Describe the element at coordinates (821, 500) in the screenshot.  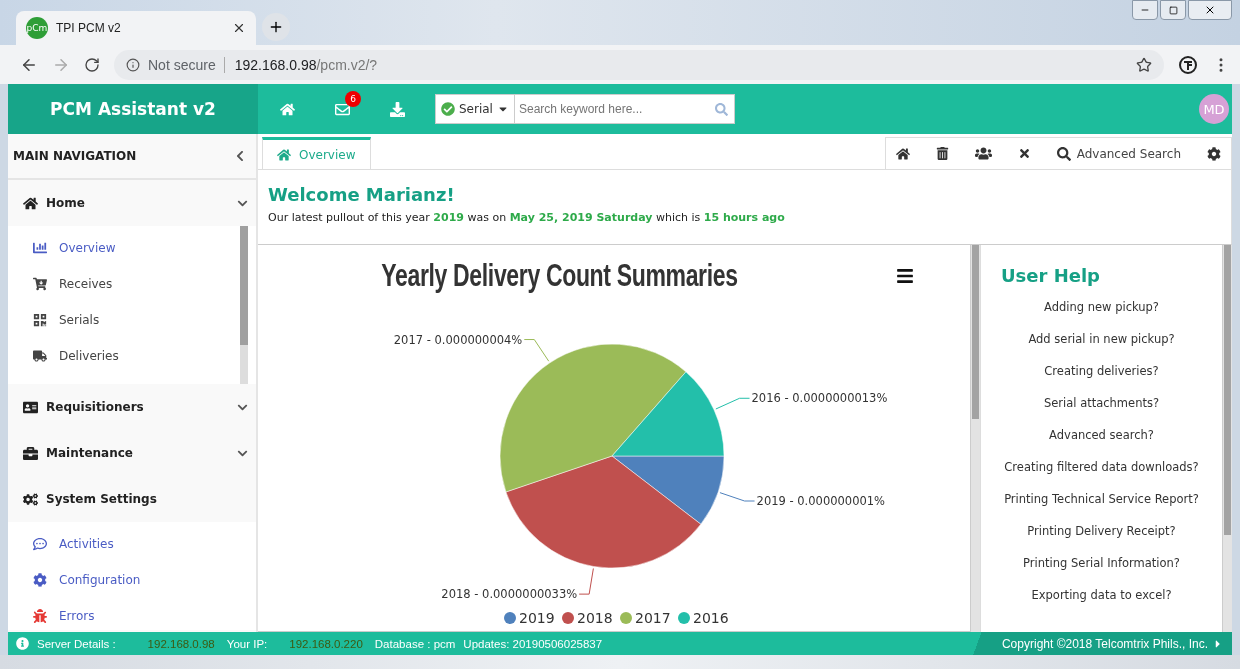
I see `slice-label: 2019 - 0.000000001%` at that location.